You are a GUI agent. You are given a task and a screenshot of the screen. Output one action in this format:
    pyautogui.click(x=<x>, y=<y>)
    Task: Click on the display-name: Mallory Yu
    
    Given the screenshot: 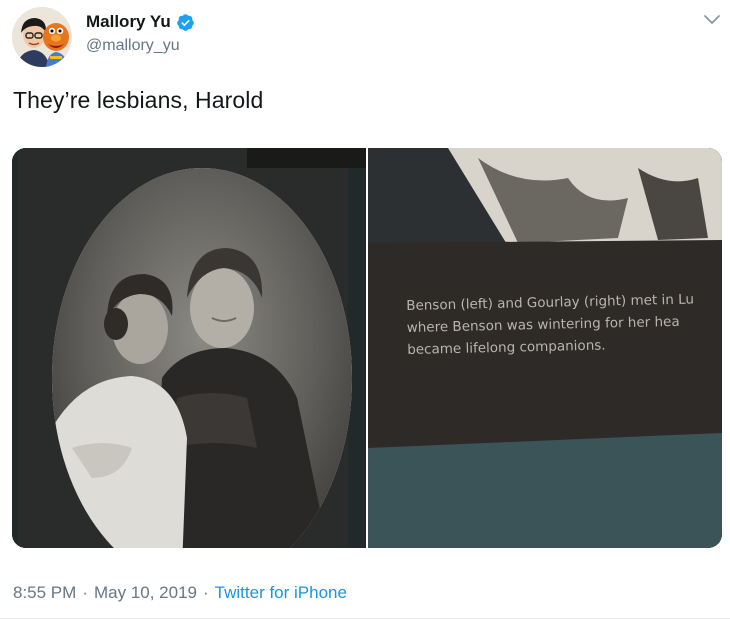 What is the action you would take?
    pyautogui.click(x=128, y=22)
    